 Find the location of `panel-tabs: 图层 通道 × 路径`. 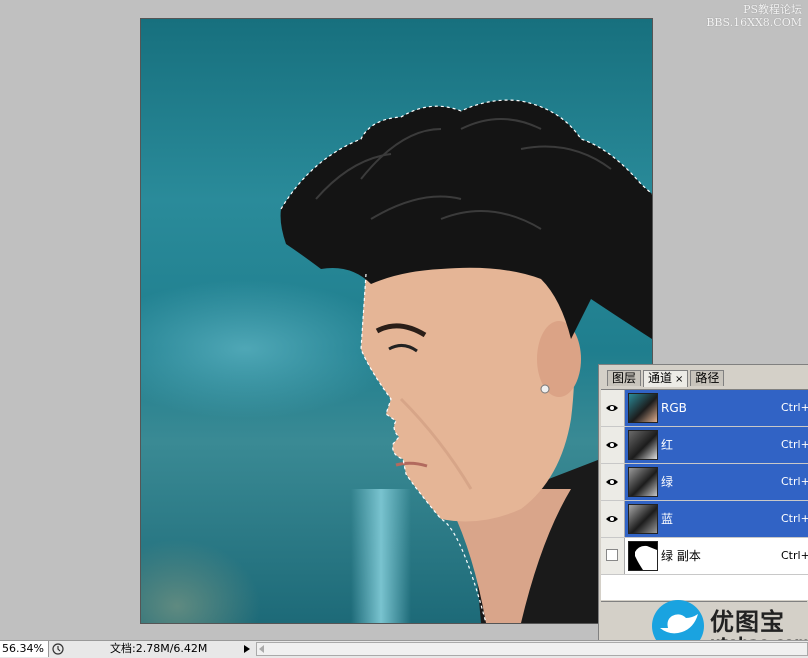

panel-tabs: 图层 通道 × 路径 is located at coordinates (666, 379).